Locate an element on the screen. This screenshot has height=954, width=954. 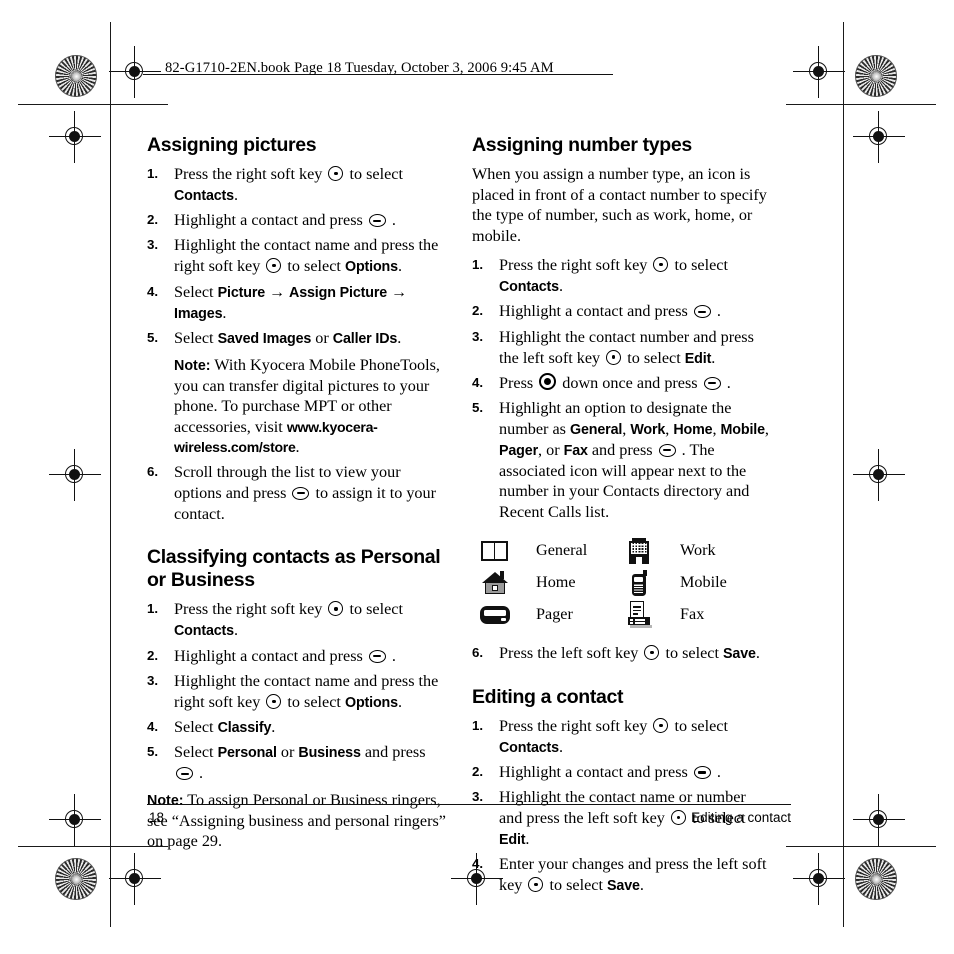
numbered-step: 4. Select Classify. is located at coordinates (297, 727).